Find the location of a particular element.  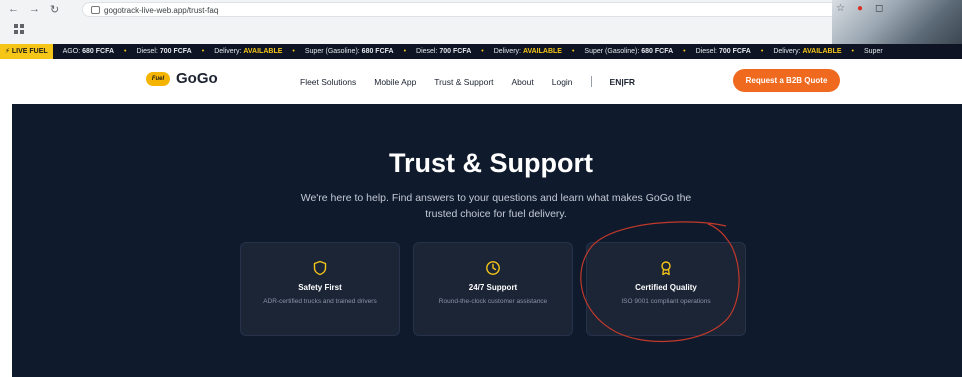

ticker-item: AGO: 680 FCFA is located at coordinates (88, 51).